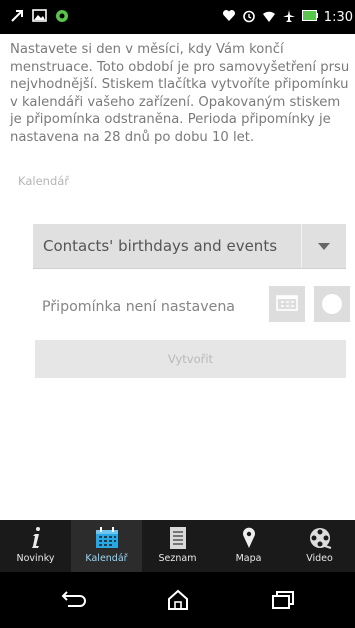  What do you see at coordinates (44, 181) in the screenshot?
I see `calendar-label: Kalendář` at bounding box center [44, 181].